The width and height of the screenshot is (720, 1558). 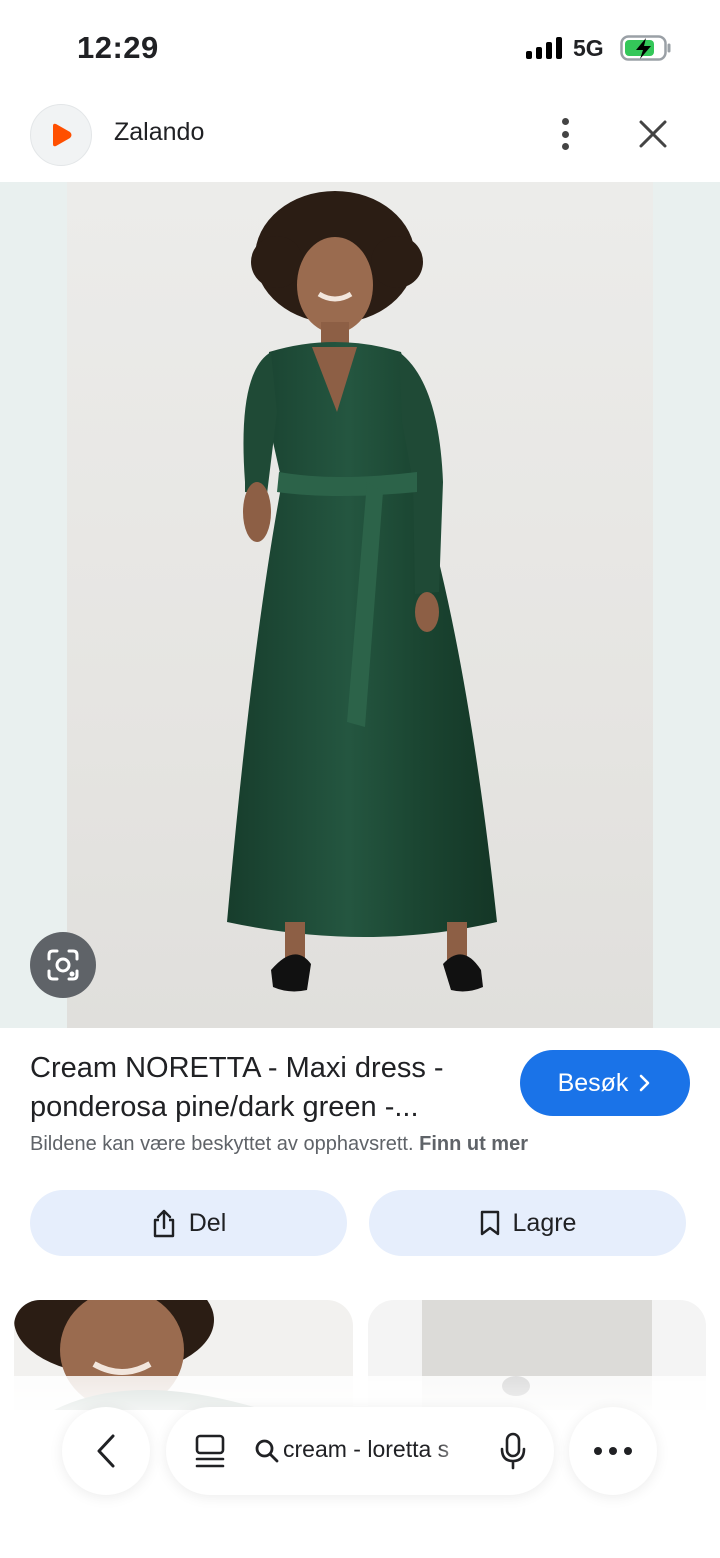 What do you see at coordinates (565, 134) in the screenshot?
I see `more-vertical-icon` at bounding box center [565, 134].